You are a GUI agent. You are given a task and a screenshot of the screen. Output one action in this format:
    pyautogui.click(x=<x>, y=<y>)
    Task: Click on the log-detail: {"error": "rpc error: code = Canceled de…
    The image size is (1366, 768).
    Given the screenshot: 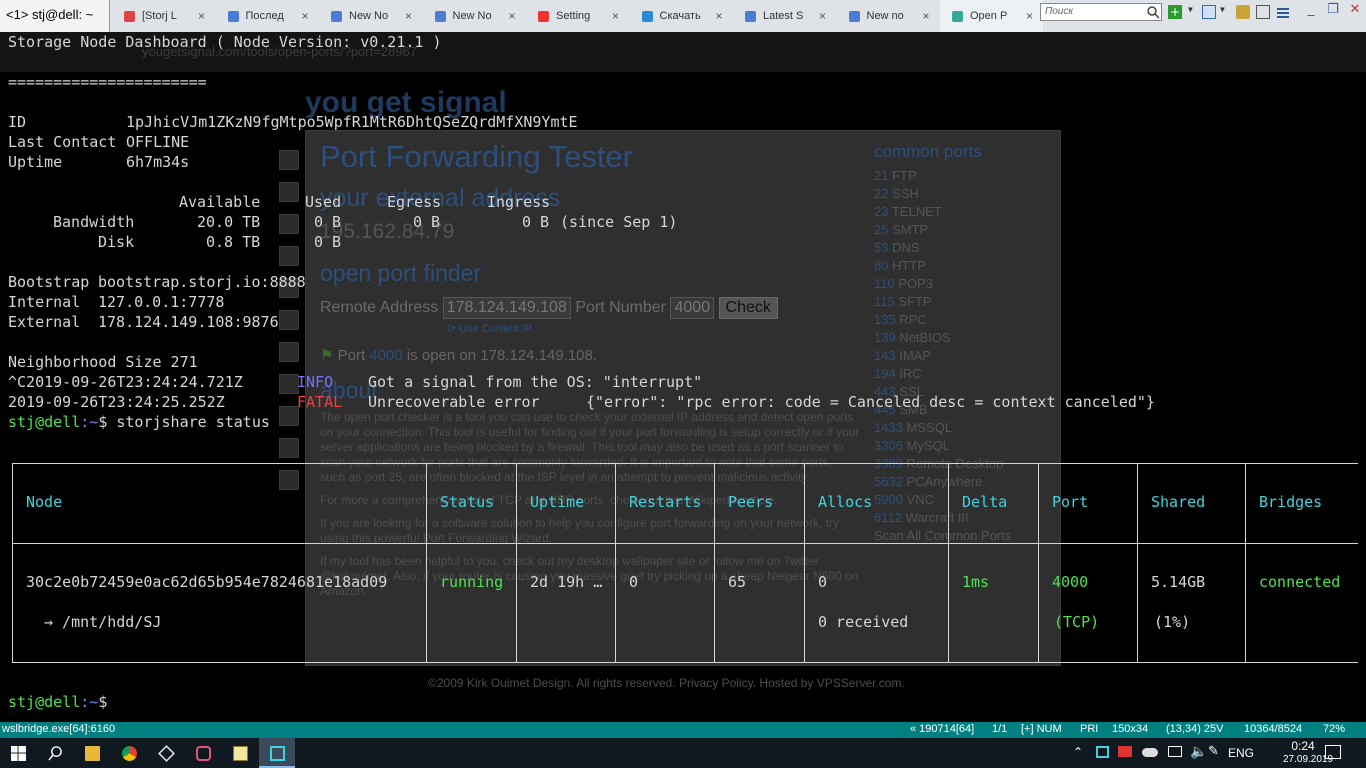 What is the action you would take?
    pyautogui.click(x=870, y=402)
    